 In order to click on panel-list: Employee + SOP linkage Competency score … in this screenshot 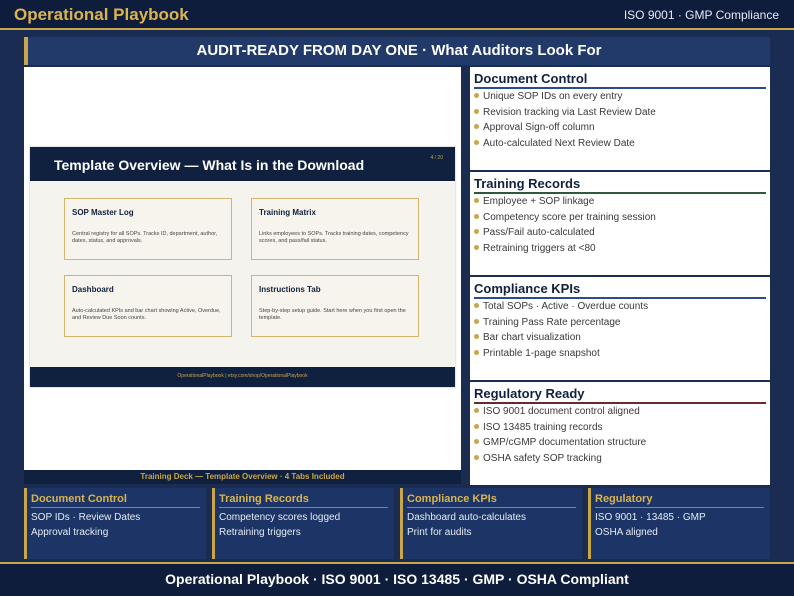, I will do `click(565, 225)`.